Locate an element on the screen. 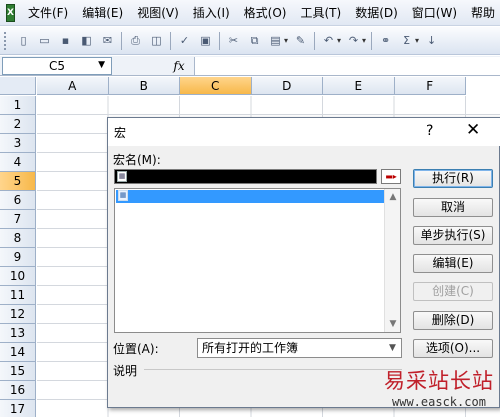 The width and height of the screenshot is (500, 417). menu-tools: 工具(T) is located at coordinates (320, 13).